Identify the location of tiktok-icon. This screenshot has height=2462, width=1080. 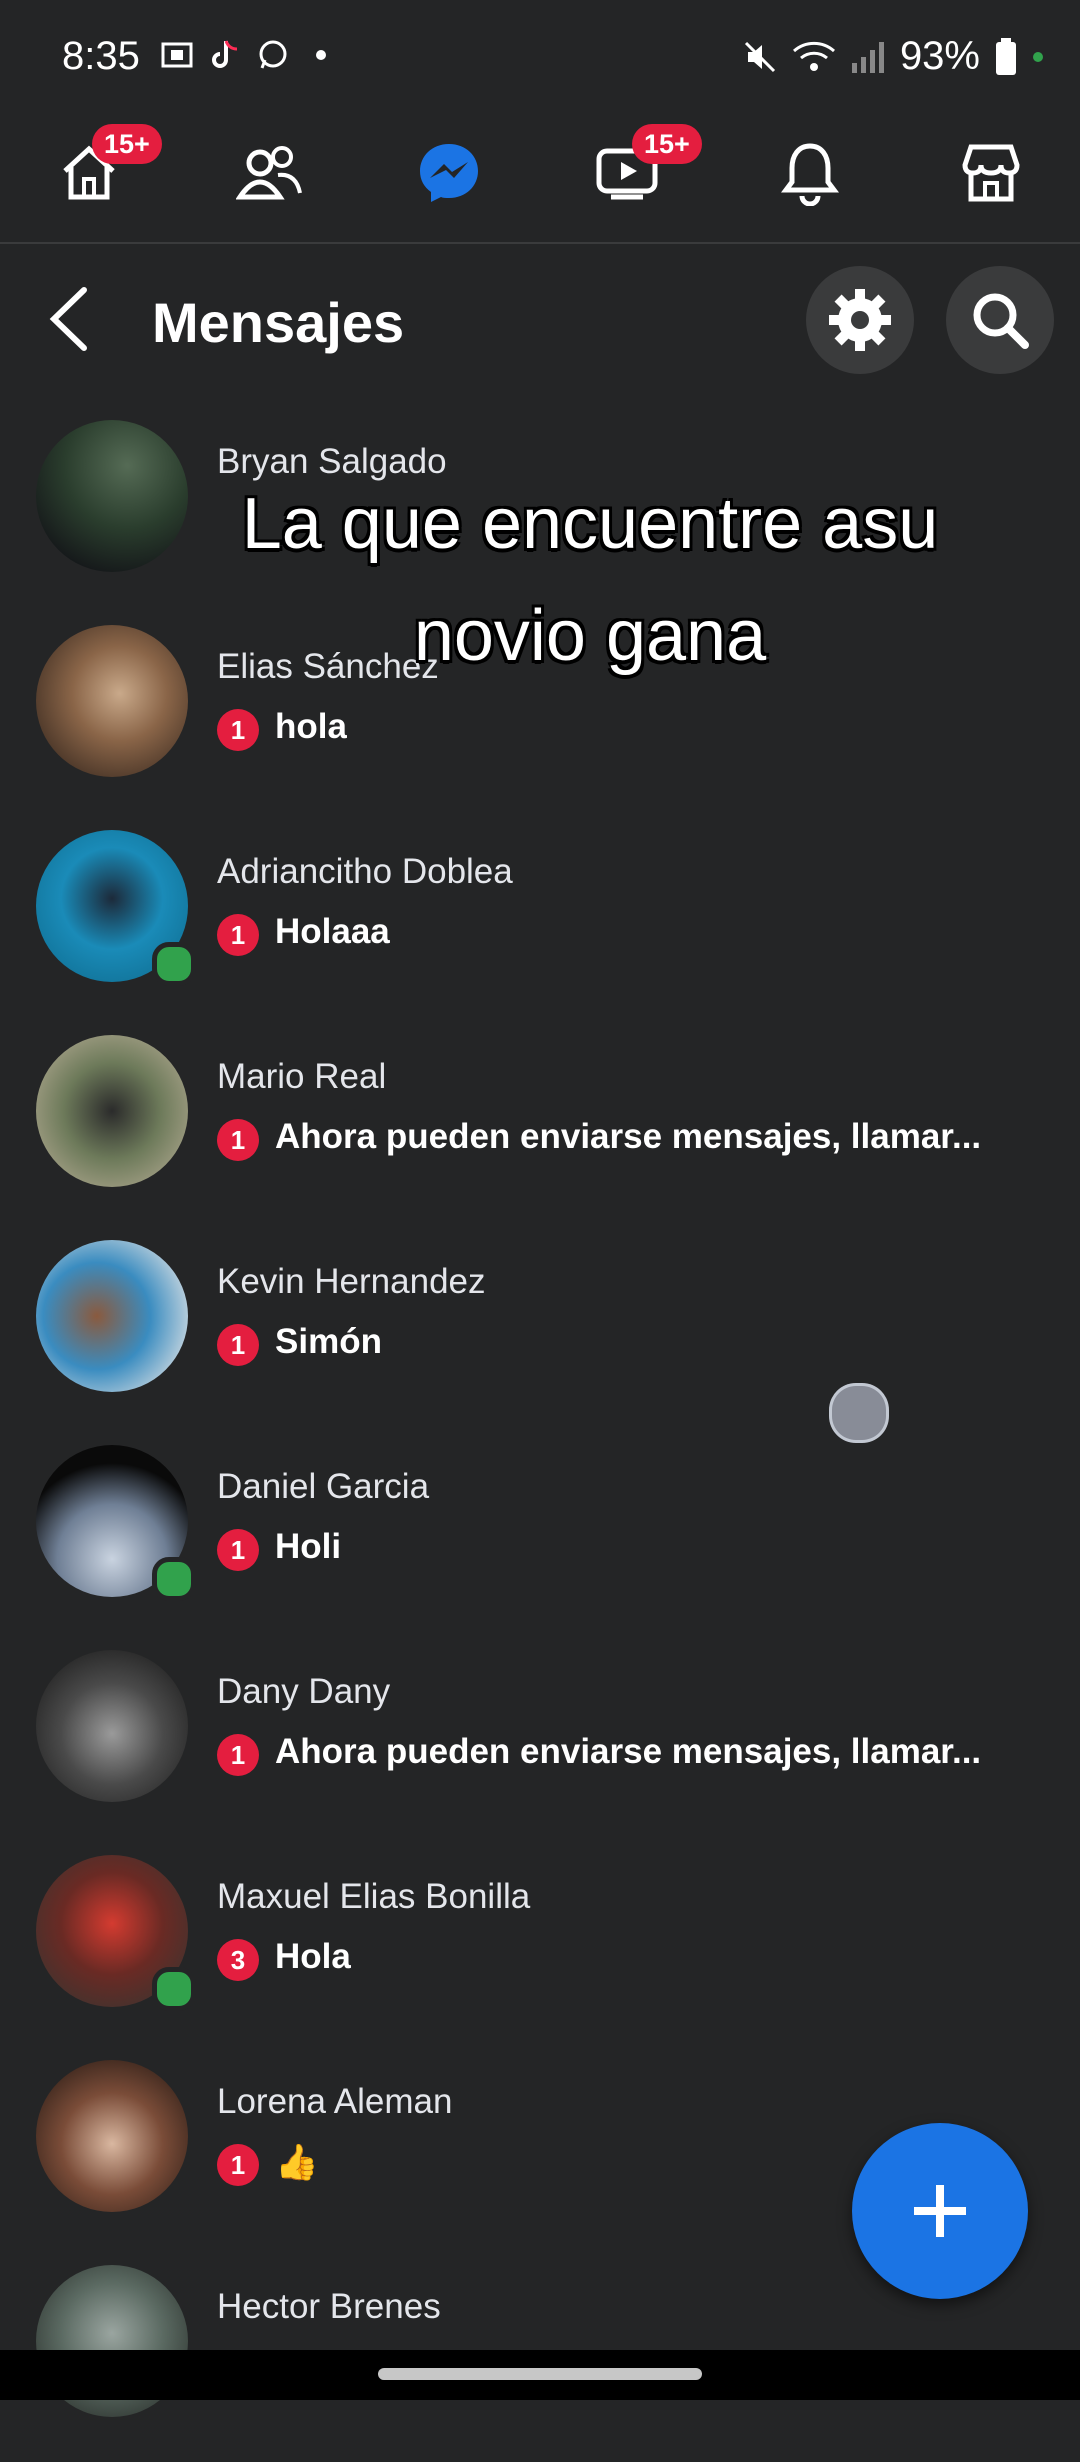
(225, 54).